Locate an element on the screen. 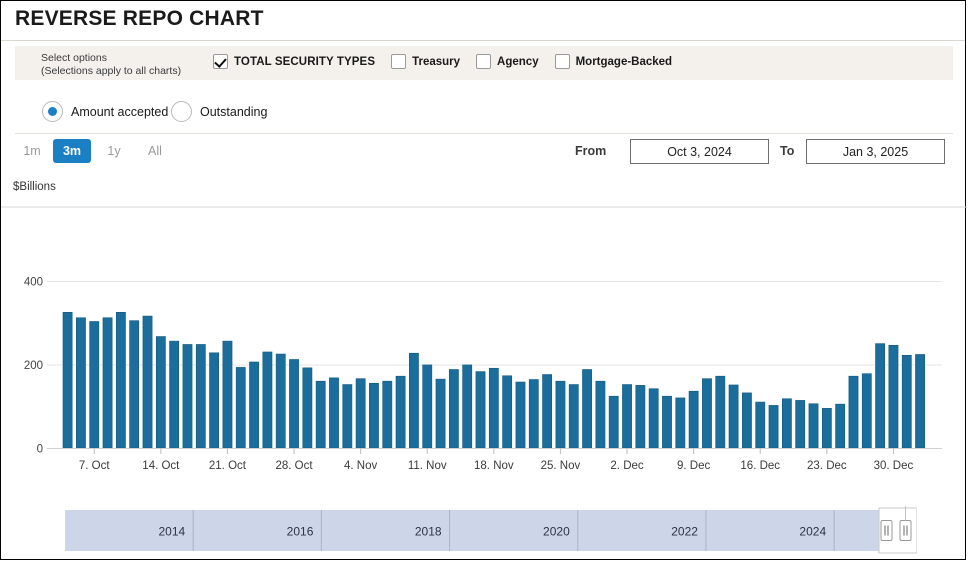 The image size is (968, 562). checkbox-agency: Agency is located at coordinates (507, 61).